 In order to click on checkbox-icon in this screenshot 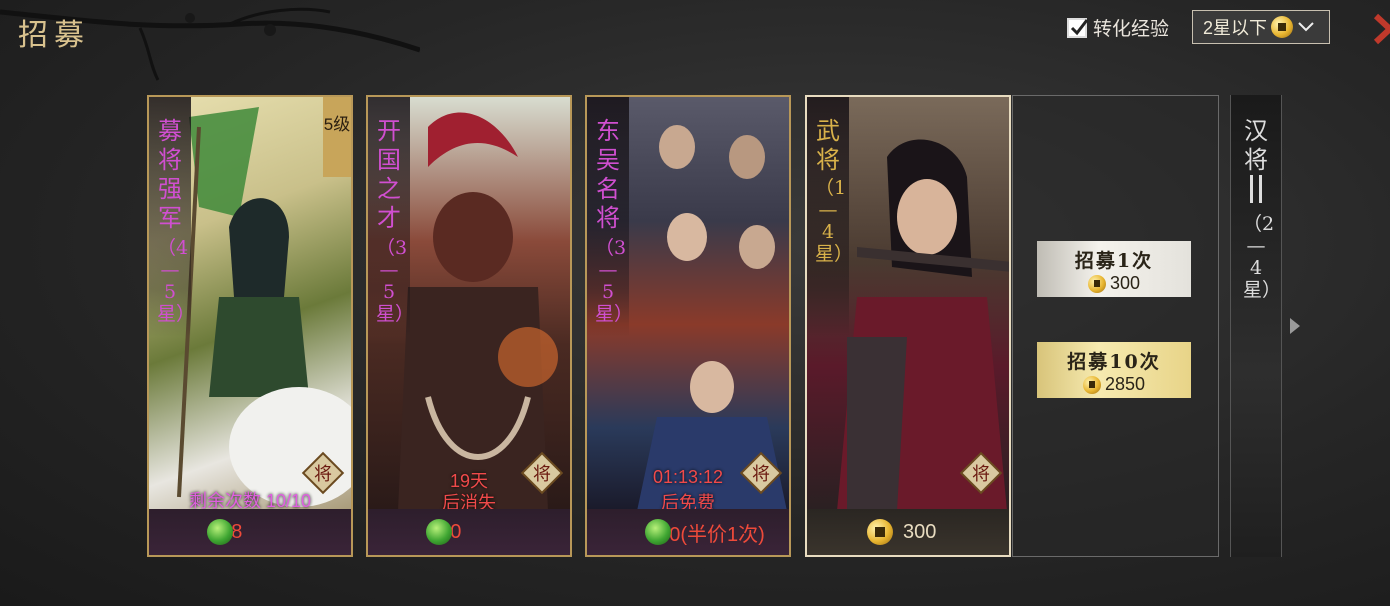, I will do `click(1077, 27)`.